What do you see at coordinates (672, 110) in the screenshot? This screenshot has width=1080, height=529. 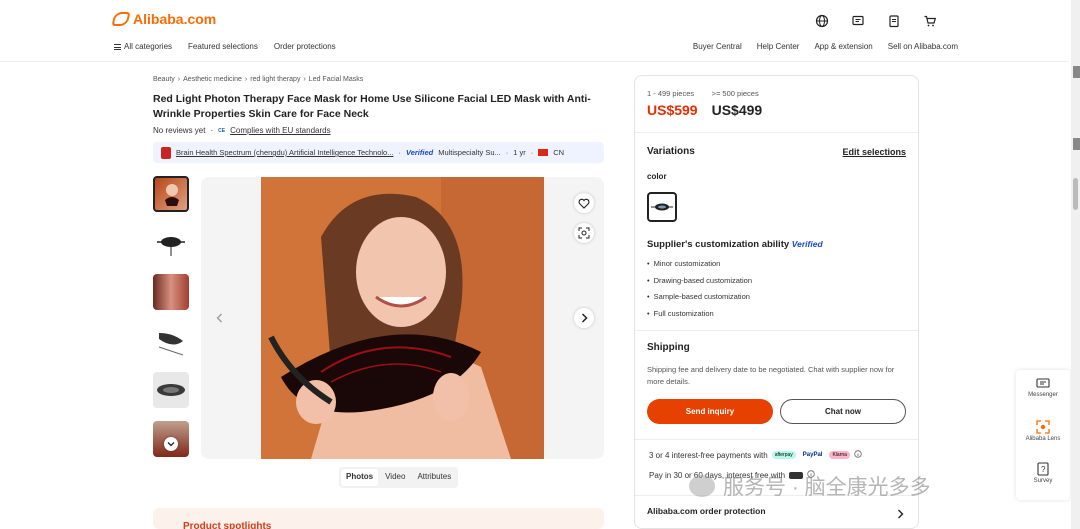 I see `tier-price: US$599` at bounding box center [672, 110].